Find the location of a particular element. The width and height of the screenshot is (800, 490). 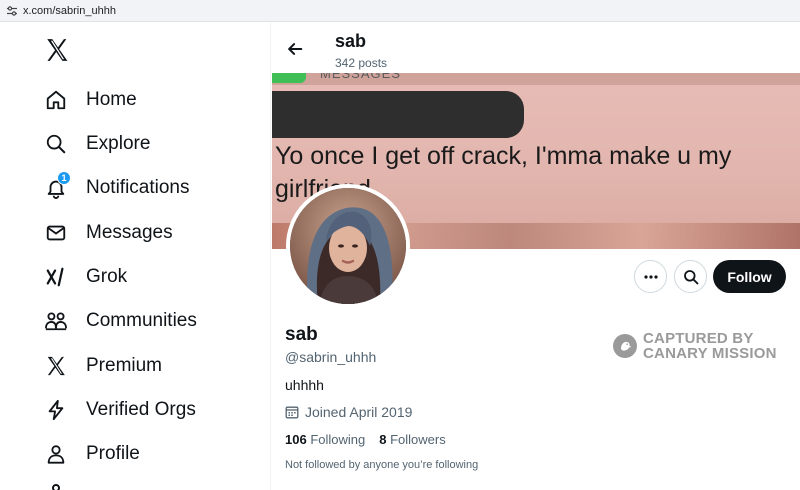

search-profile-button is located at coordinates (690, 276).